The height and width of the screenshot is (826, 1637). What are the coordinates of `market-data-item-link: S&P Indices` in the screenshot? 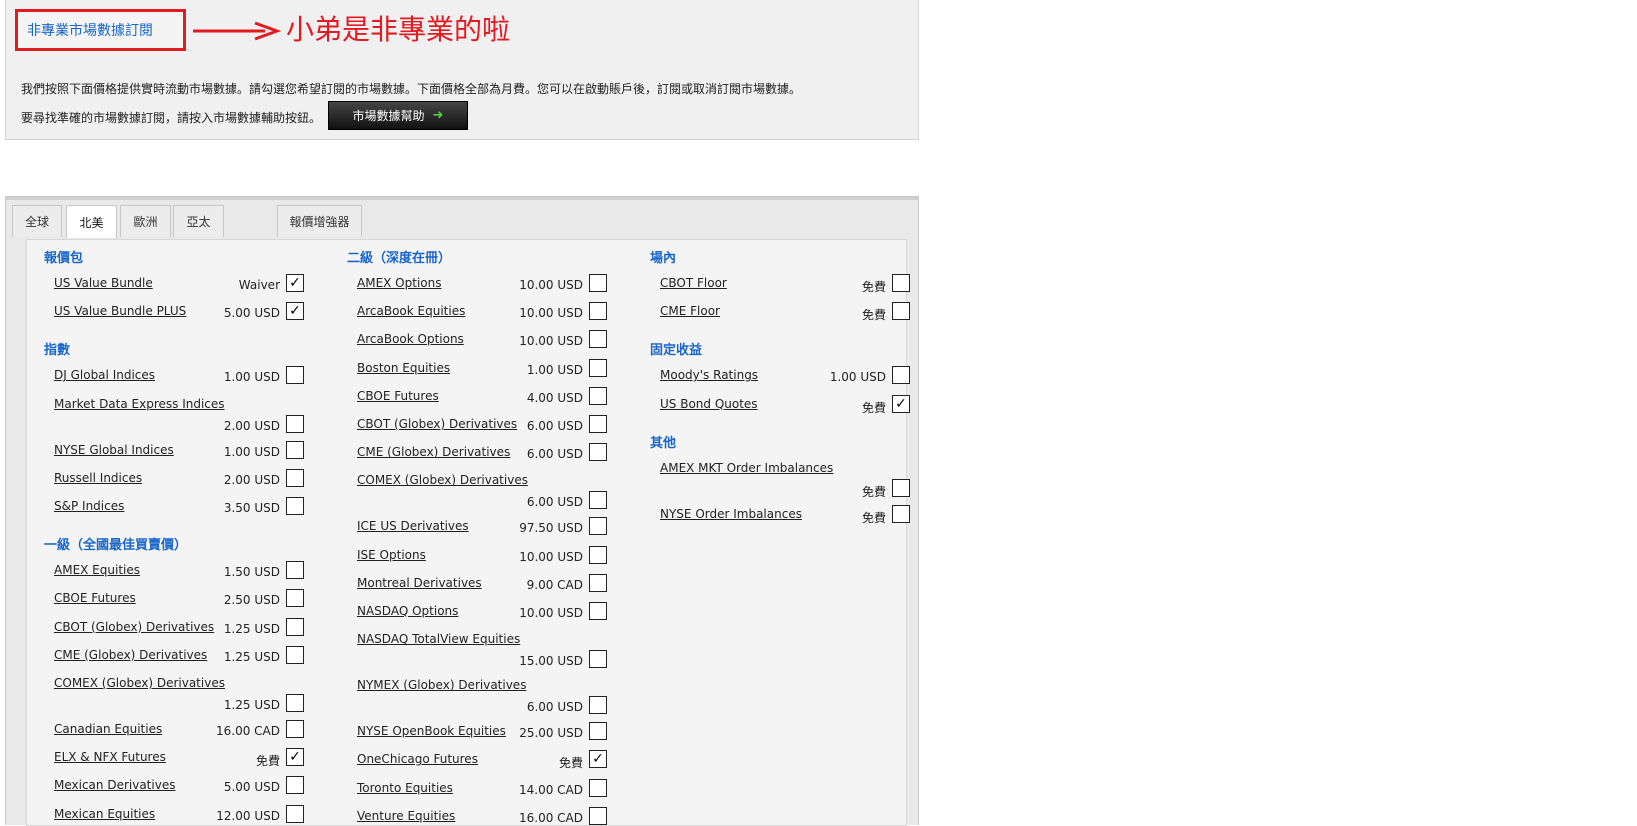 It's located at (89, 506).